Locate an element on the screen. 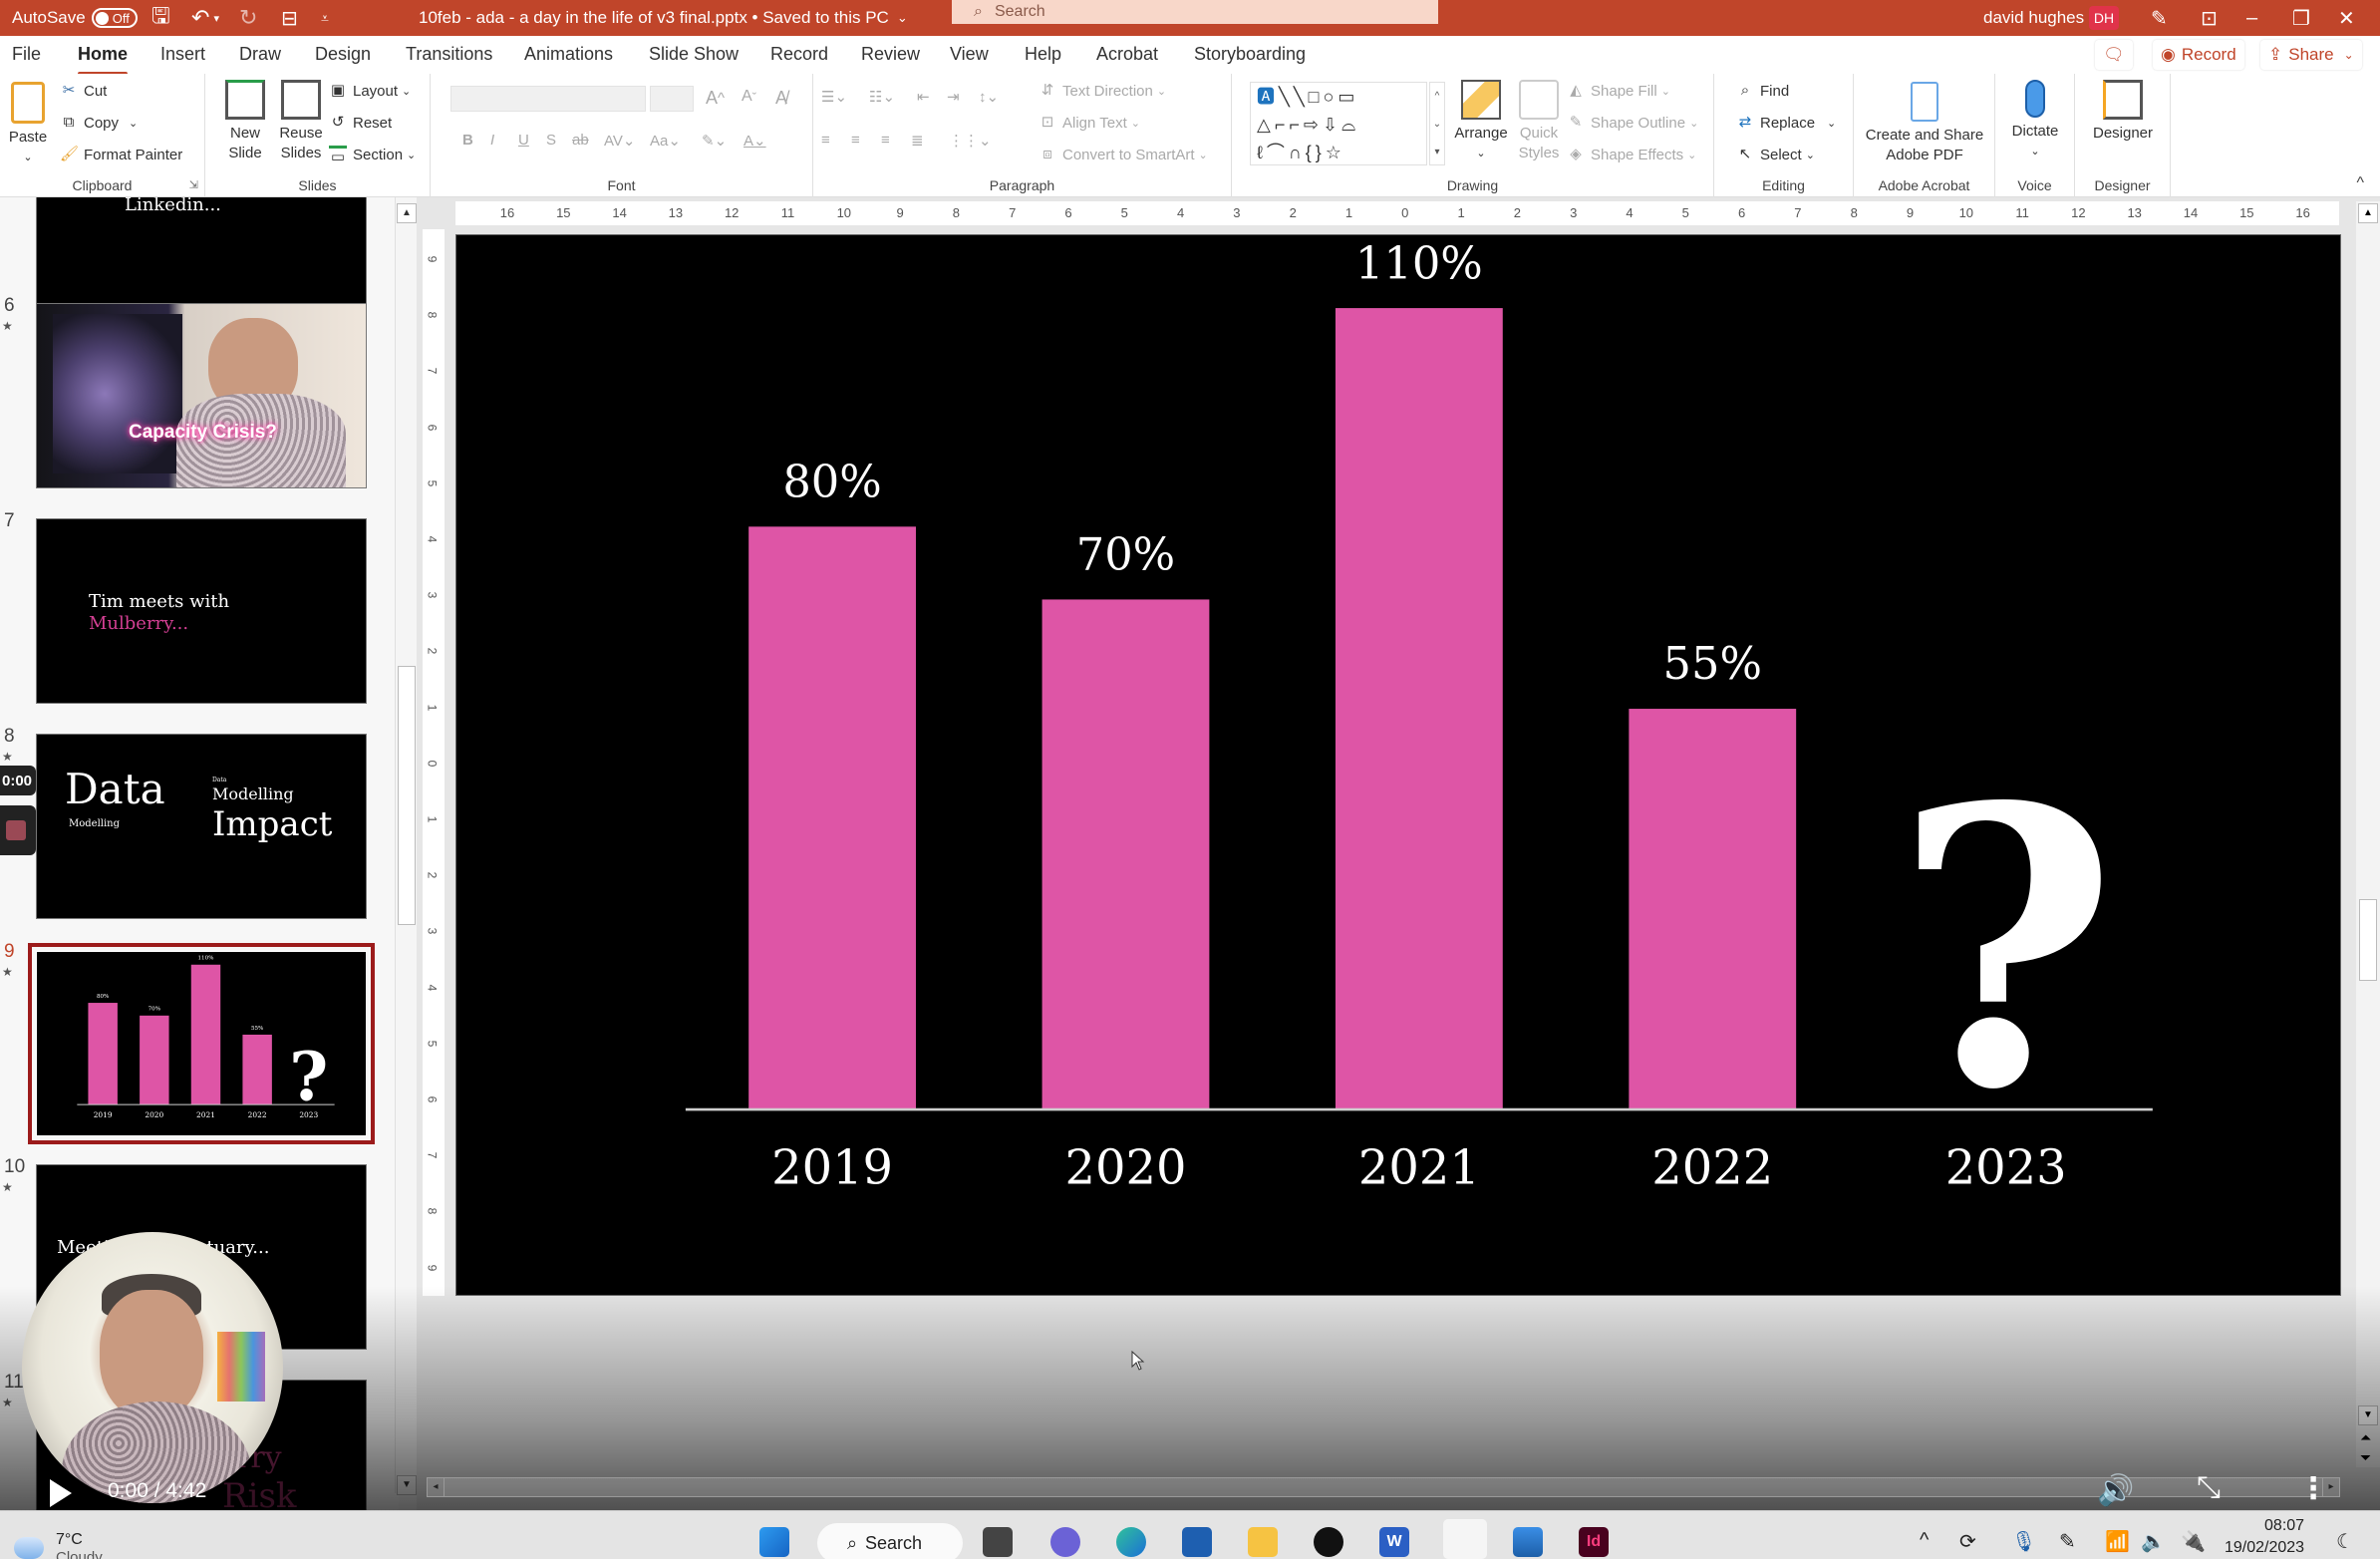  text-direction-button: ⇵ Text Direction ⌄ is located at coordinates (1102, 91).